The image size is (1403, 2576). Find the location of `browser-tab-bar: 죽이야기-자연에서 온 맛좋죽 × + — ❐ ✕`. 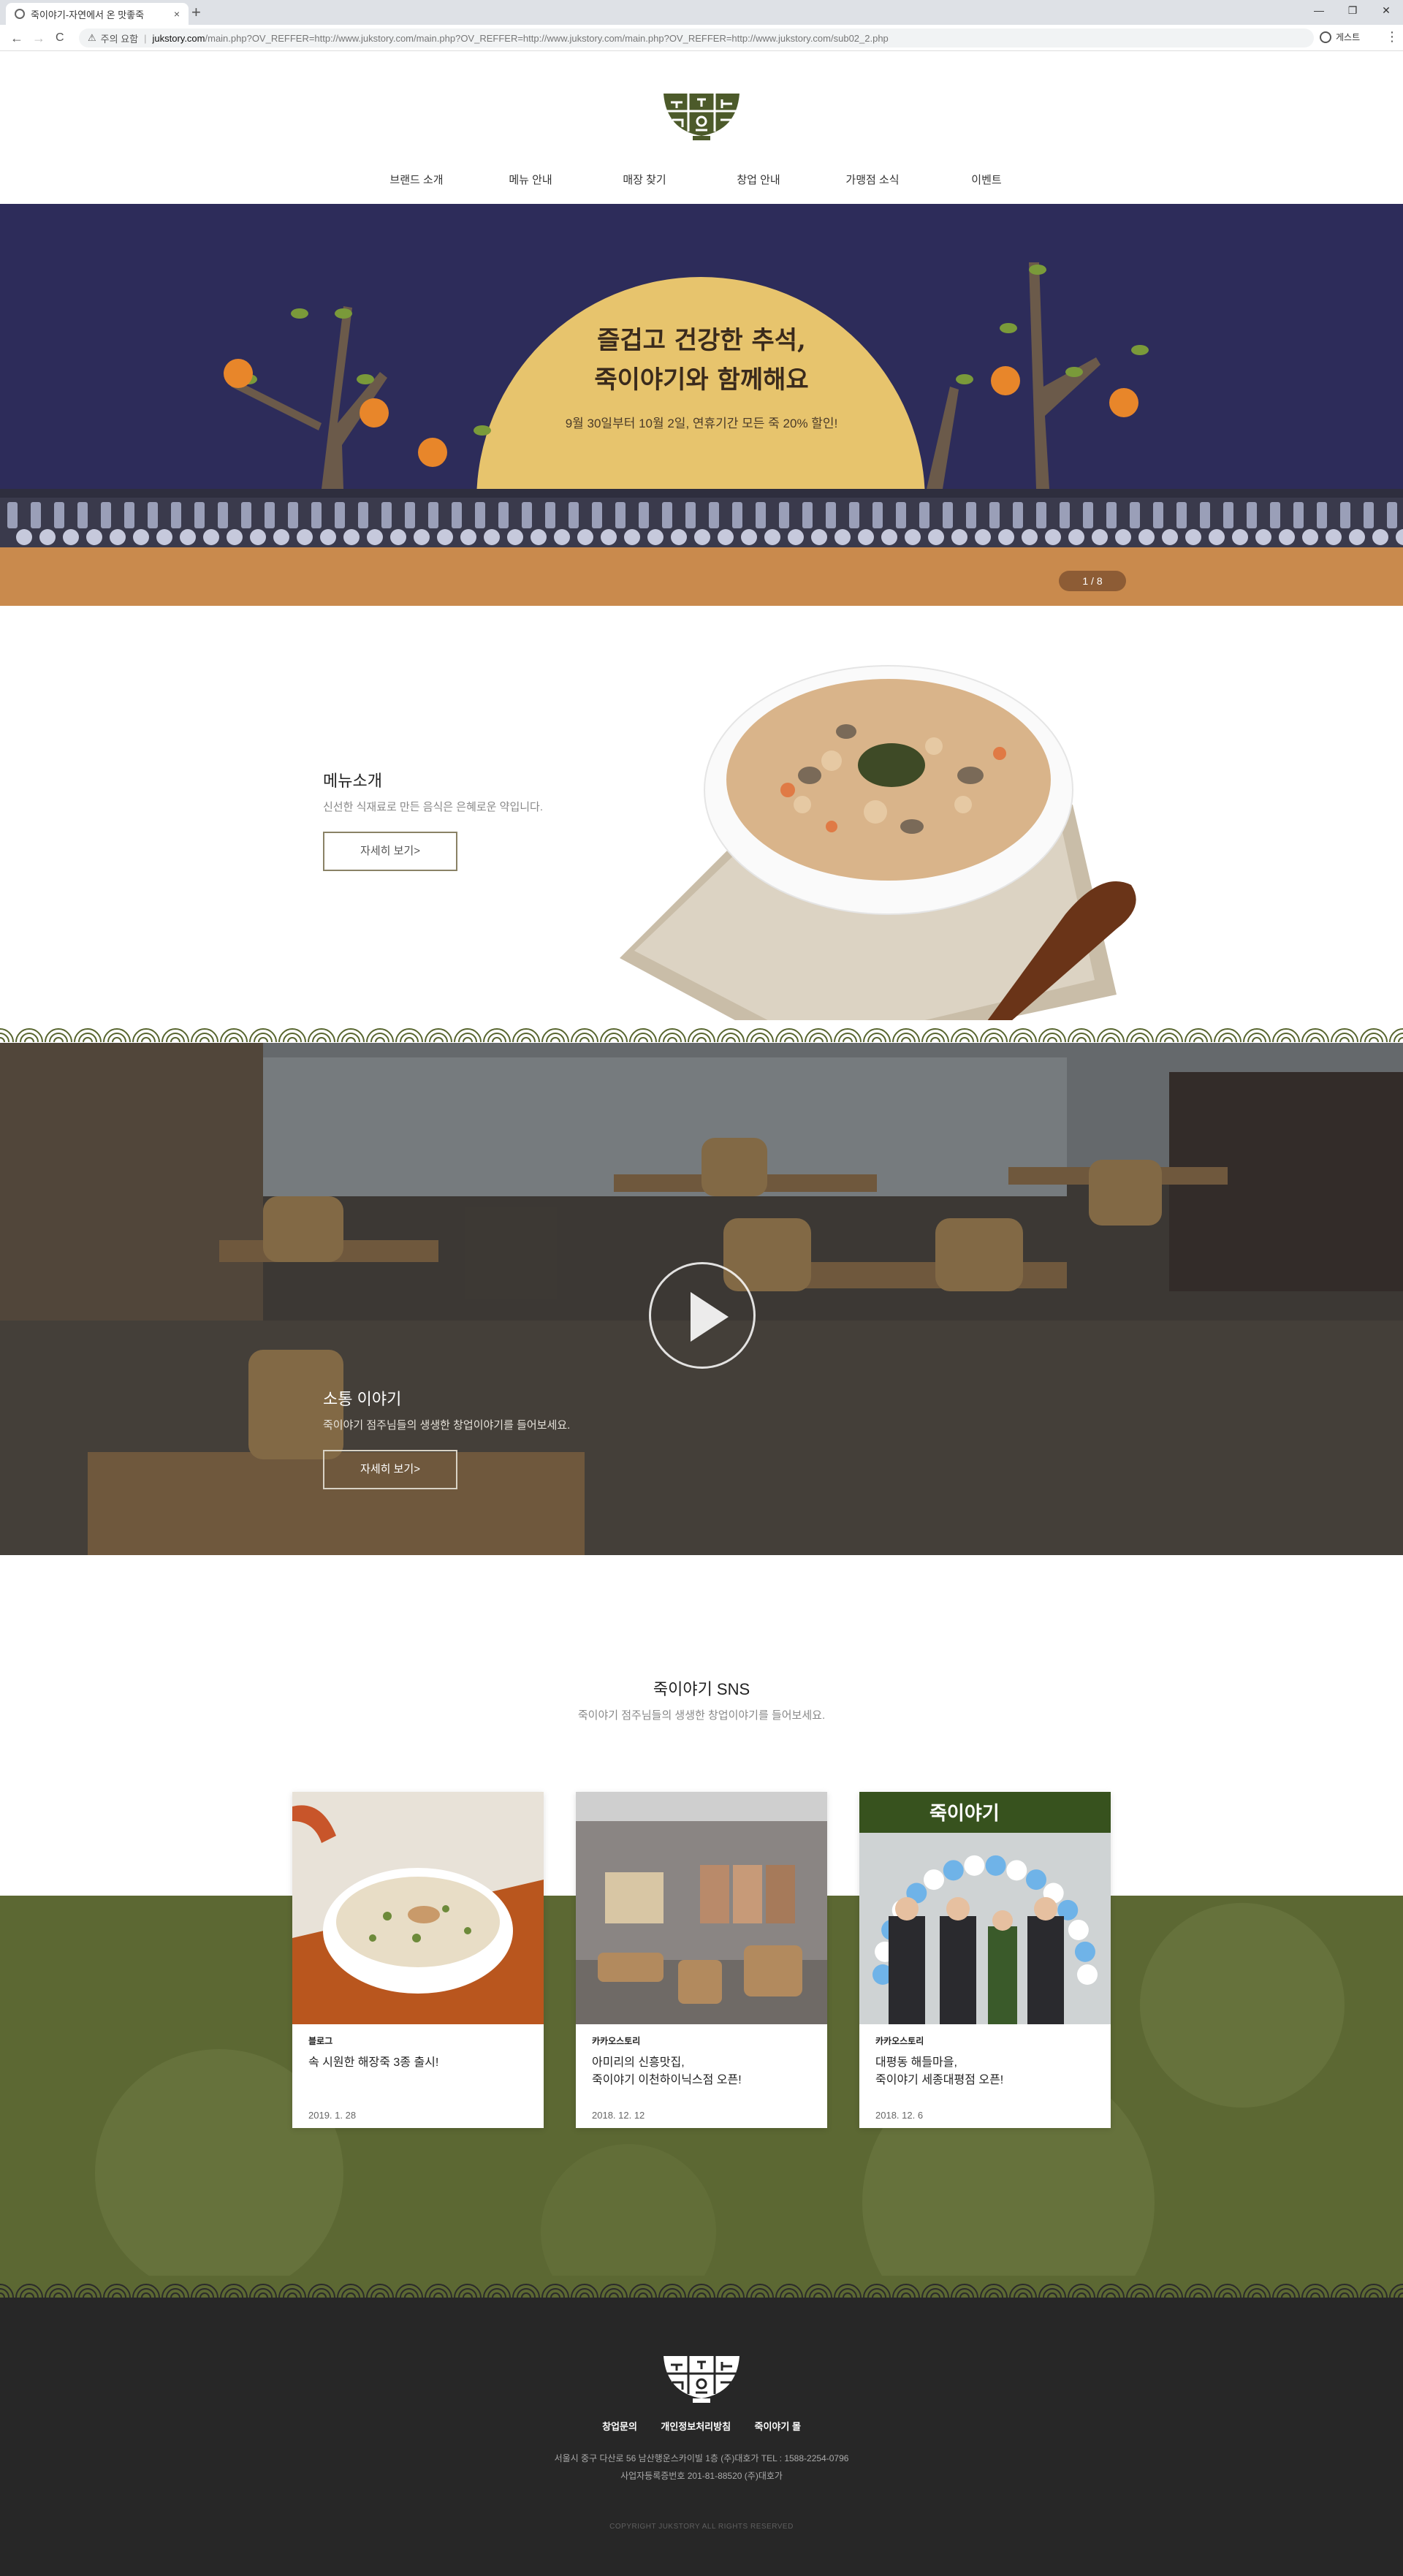

browser-tab-bar: 죽이야기-자연에서 온 맛좋죽 × + — ❐ ✕ is located at coordinates (701, 12).